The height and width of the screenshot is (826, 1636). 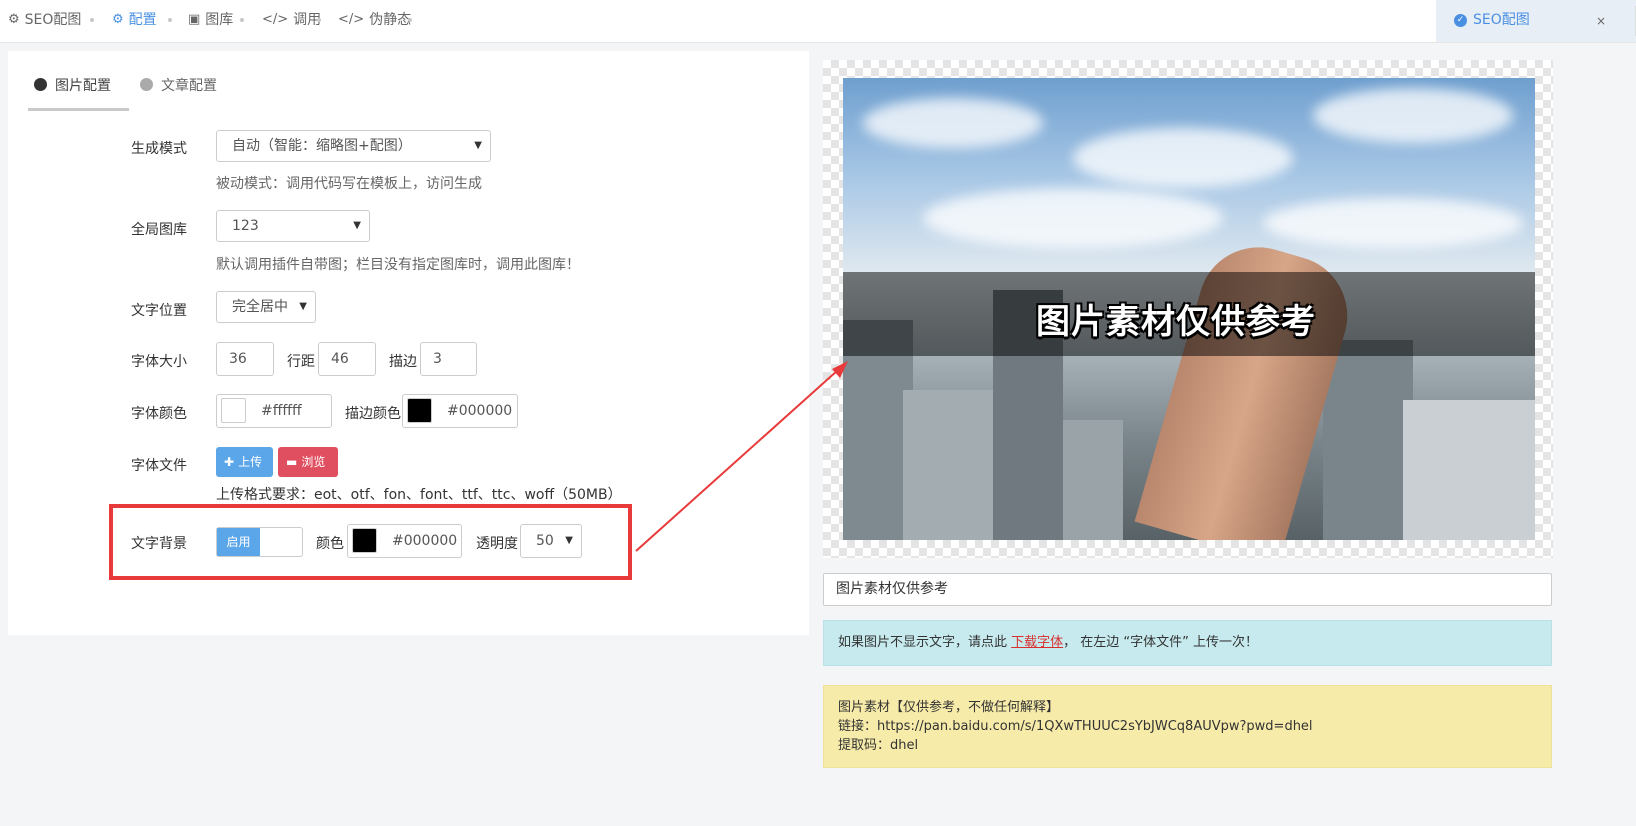 I want to click on stroke-color-picker: #000000, so click(x=460, y=411).